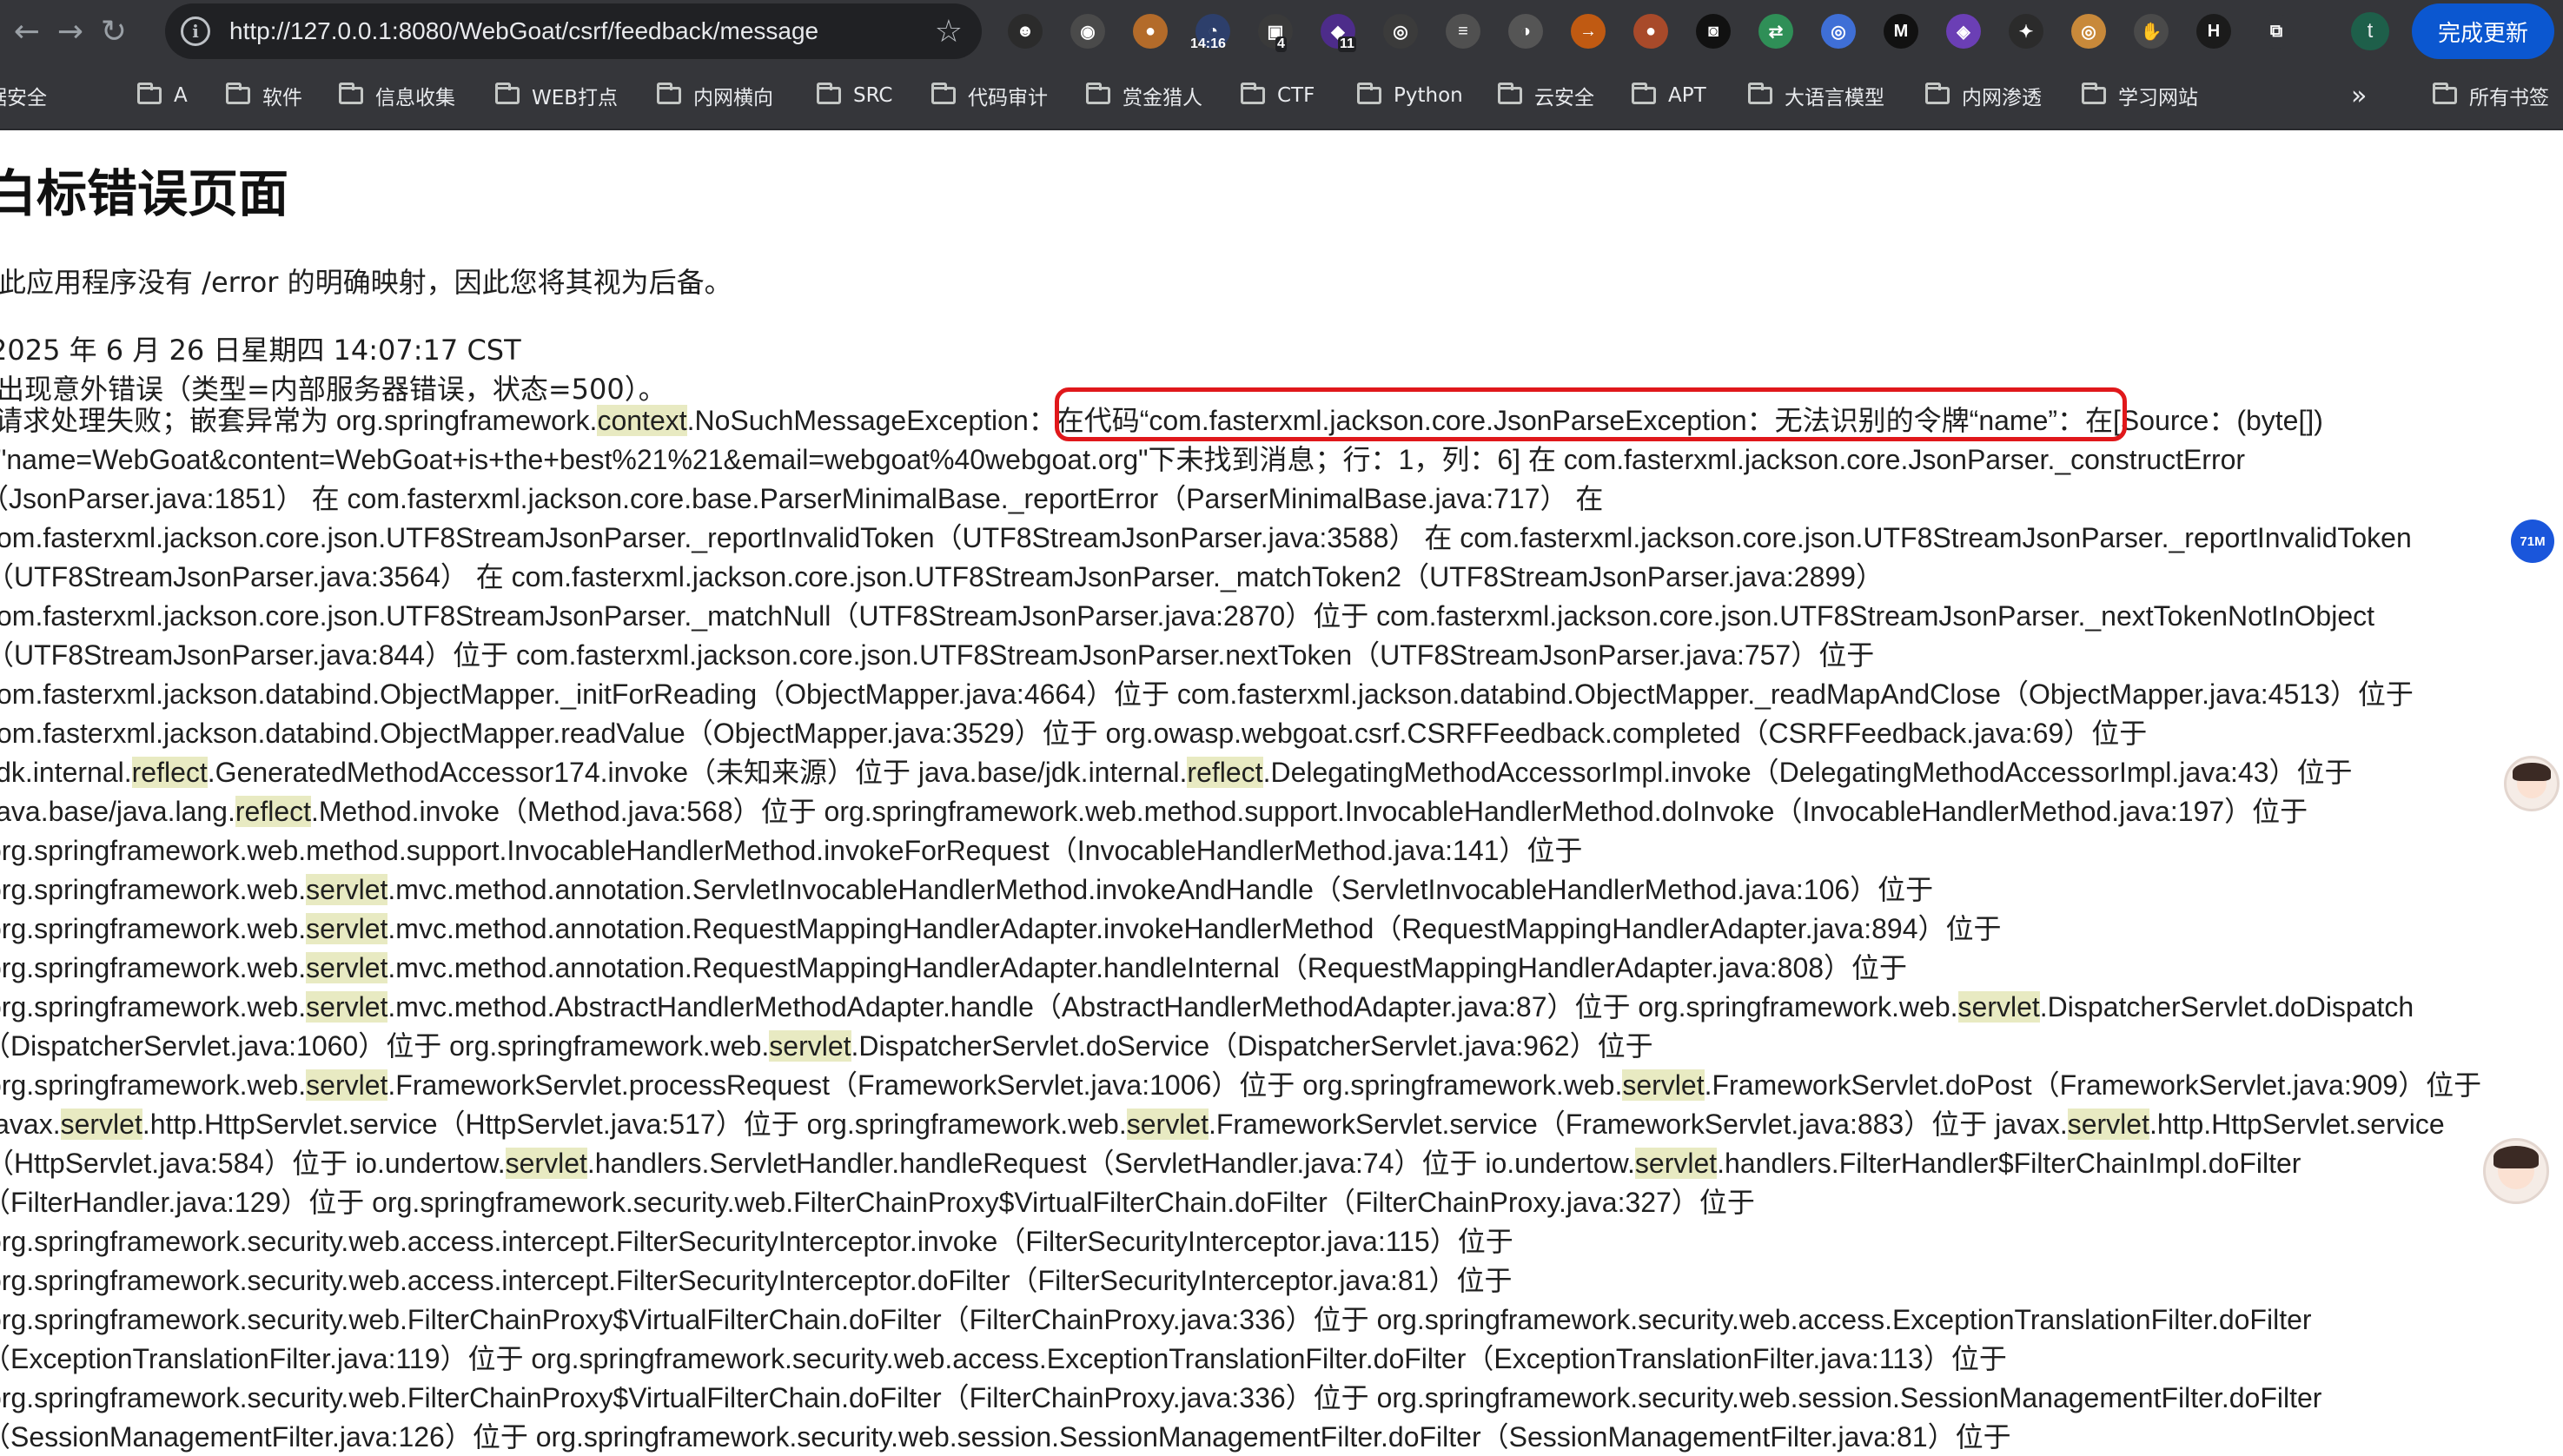 The width and height of the screenshot is (2563, 1456). Describe the element at coordinates (949, 32) in the screenshot. I see `bookmark-star-icon: ☆` at that location.